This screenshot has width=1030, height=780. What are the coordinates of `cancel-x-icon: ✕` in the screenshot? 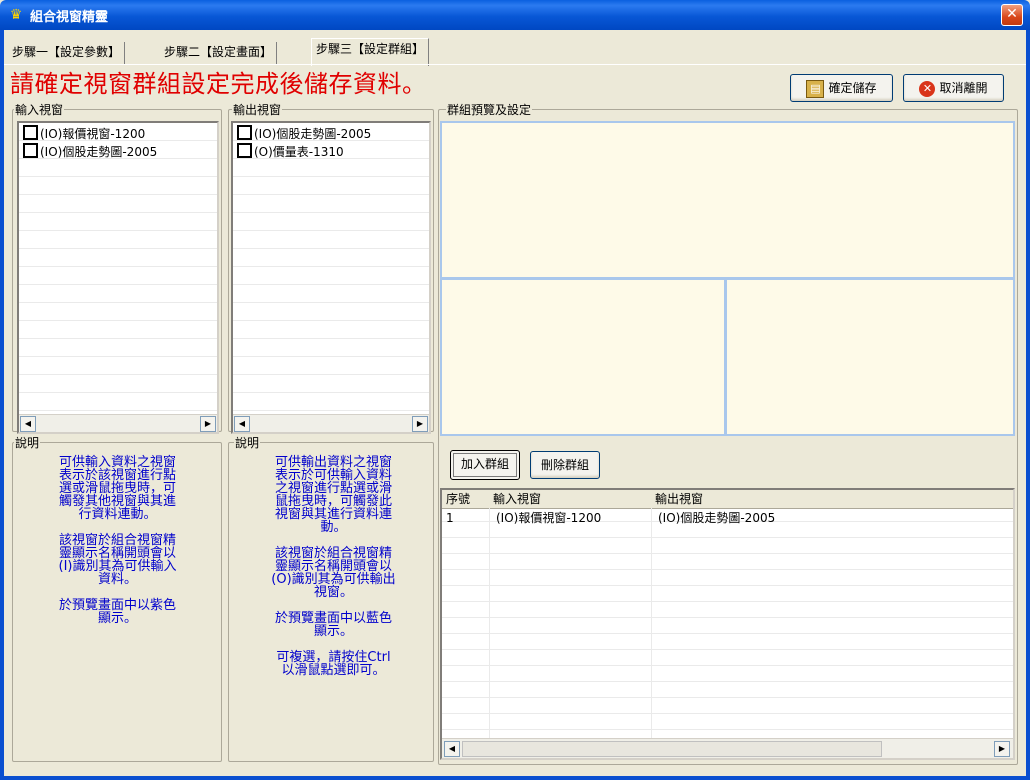 It's located at (927, 88).